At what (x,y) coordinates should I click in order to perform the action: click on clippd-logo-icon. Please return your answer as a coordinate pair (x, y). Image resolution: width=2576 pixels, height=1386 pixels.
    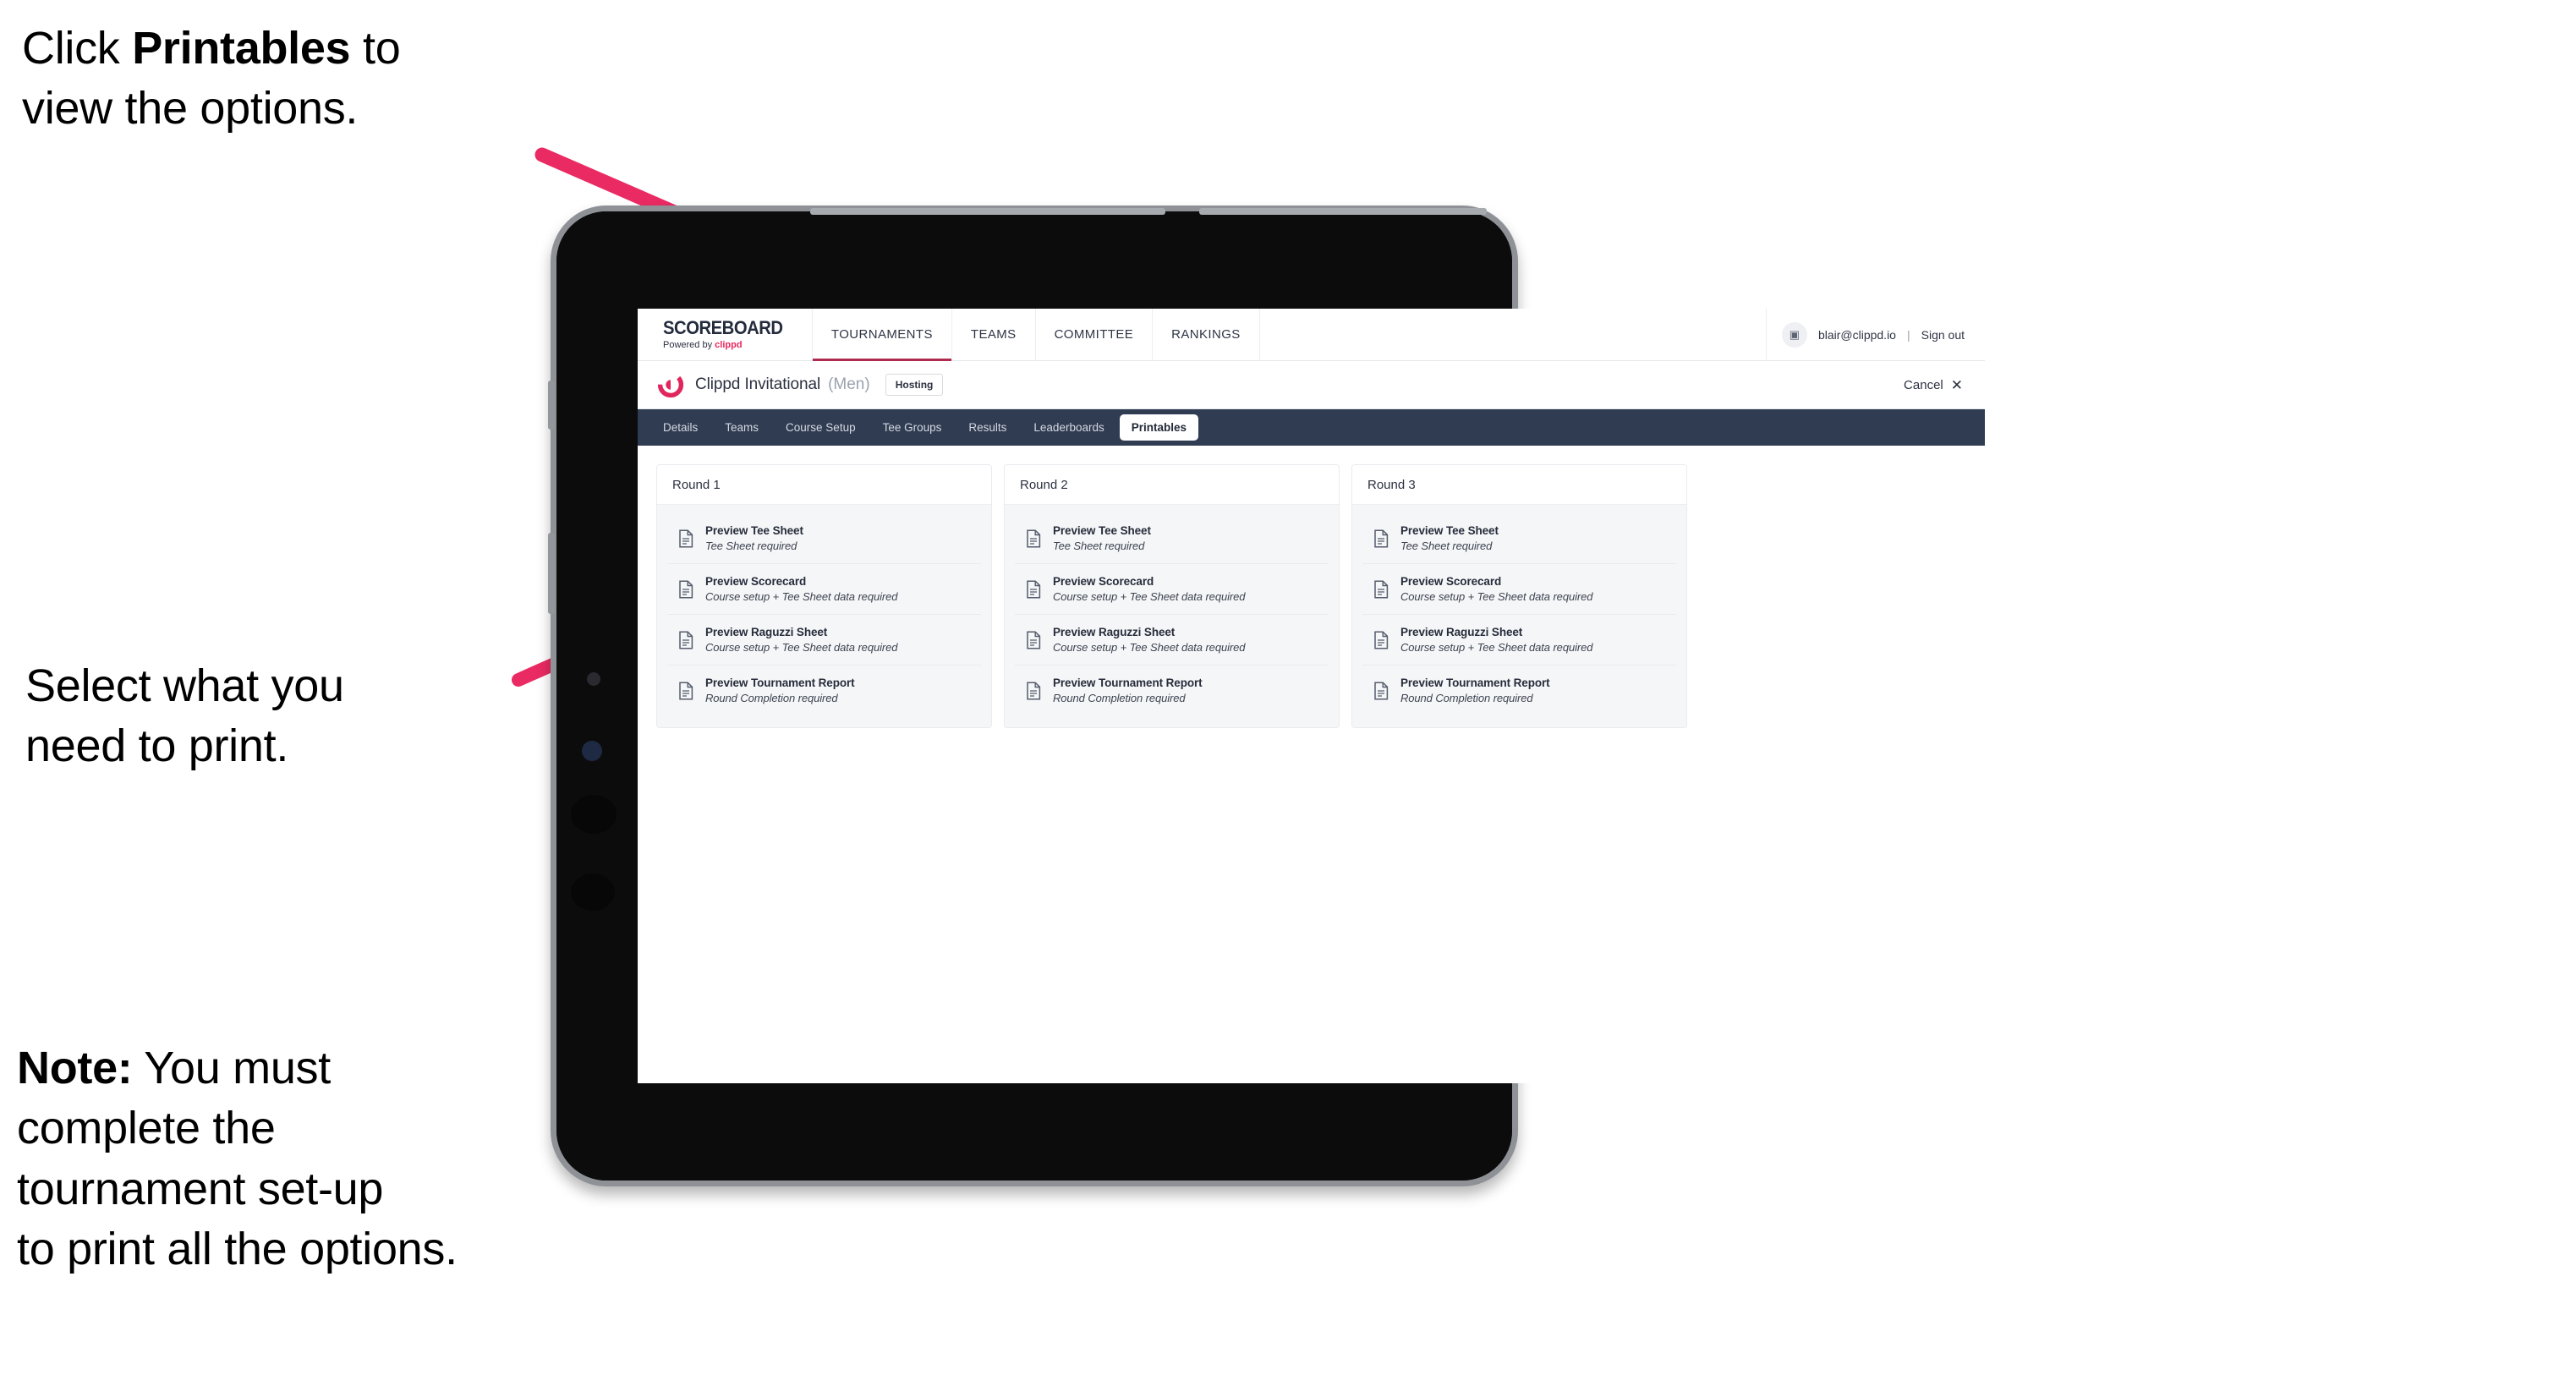
    Looking at the image, I should click on (670, 384).